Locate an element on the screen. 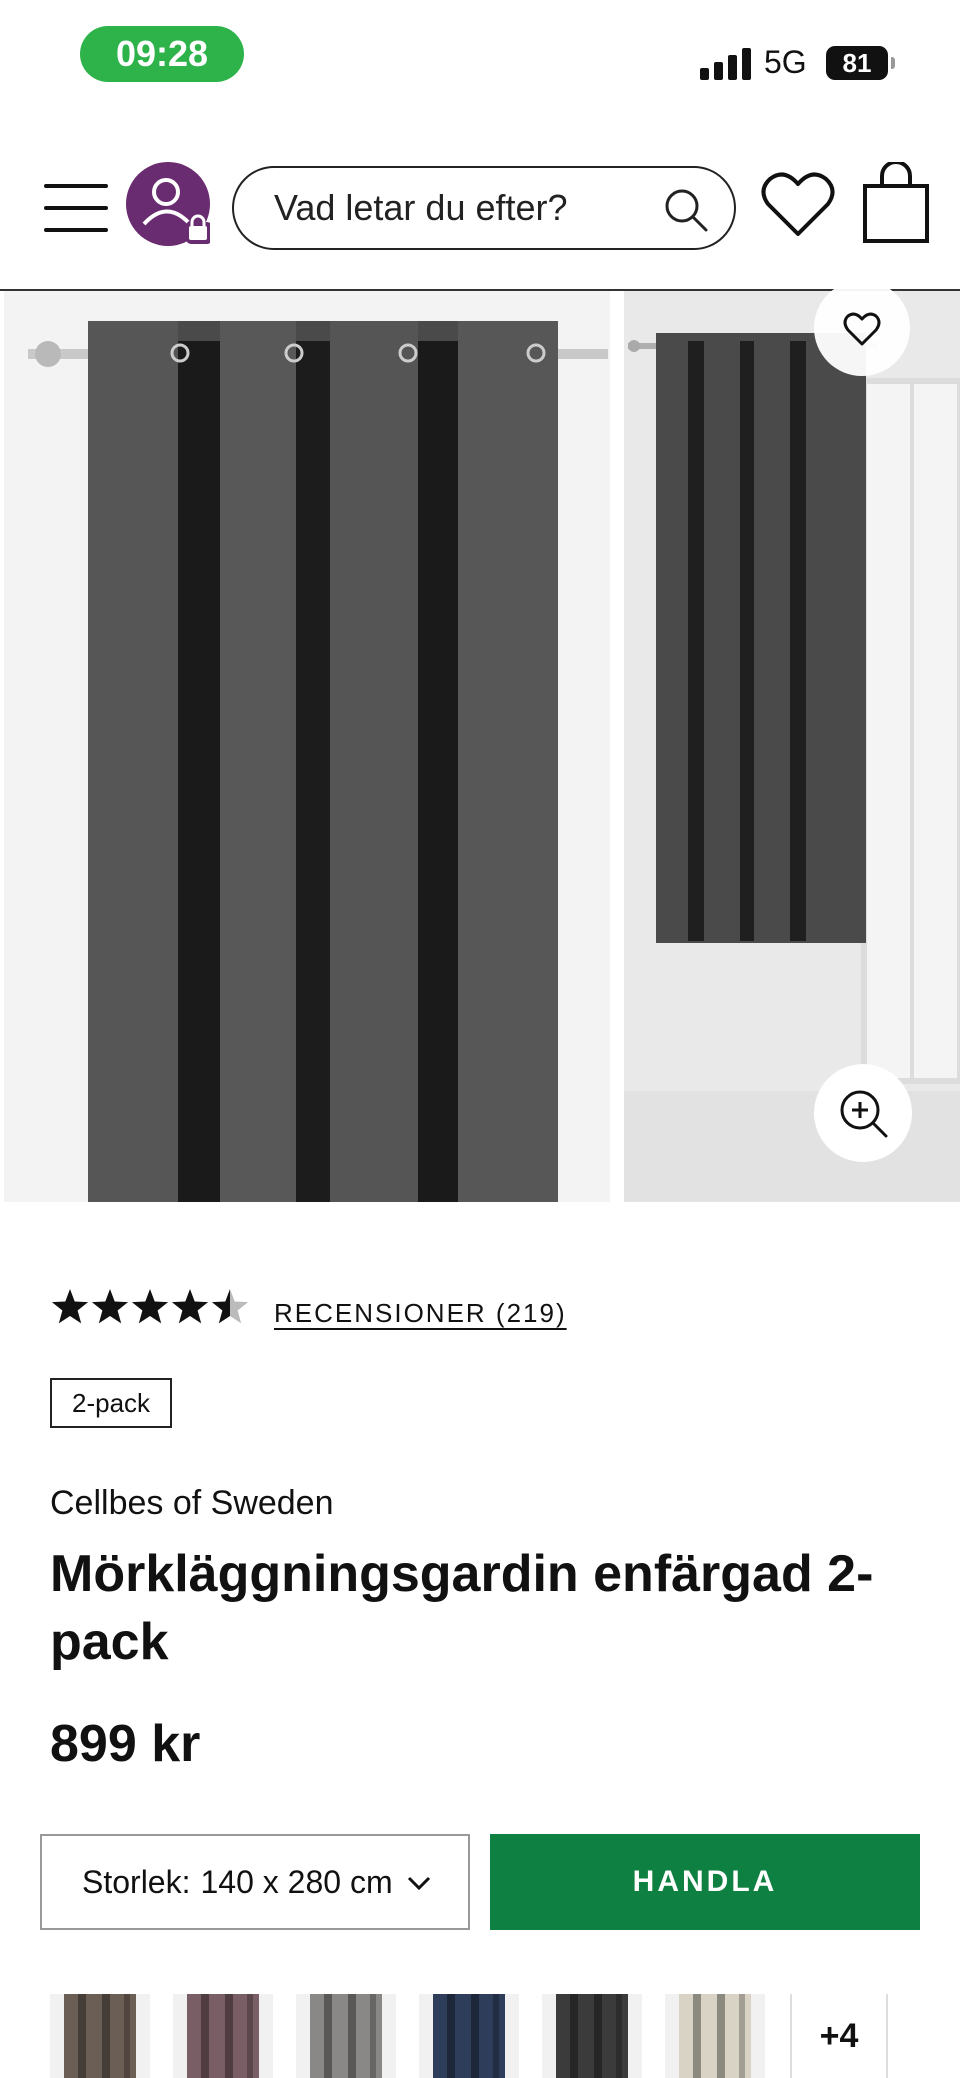 The height and width of the screenshot is (2078, 960). product-brand: Cellbes of Sweden is located at coordinates (192, 1503).